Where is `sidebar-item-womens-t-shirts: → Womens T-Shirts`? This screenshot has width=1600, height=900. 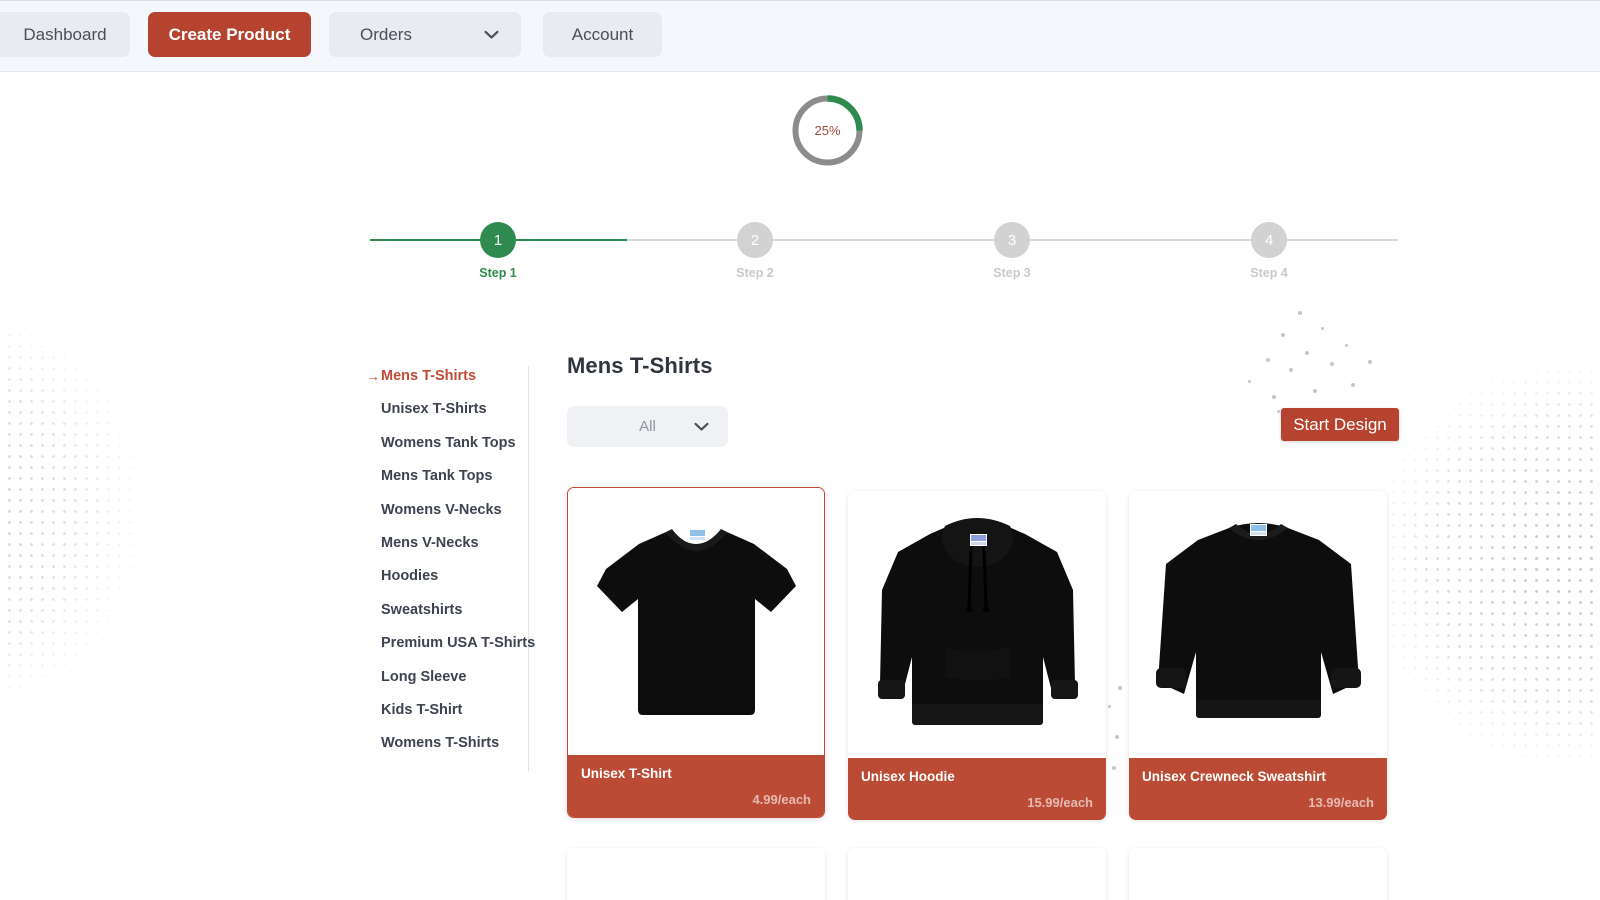
sidebar-item-womens-t-shirts: → Womens T-Shirts is located at coordinates (447, 743).